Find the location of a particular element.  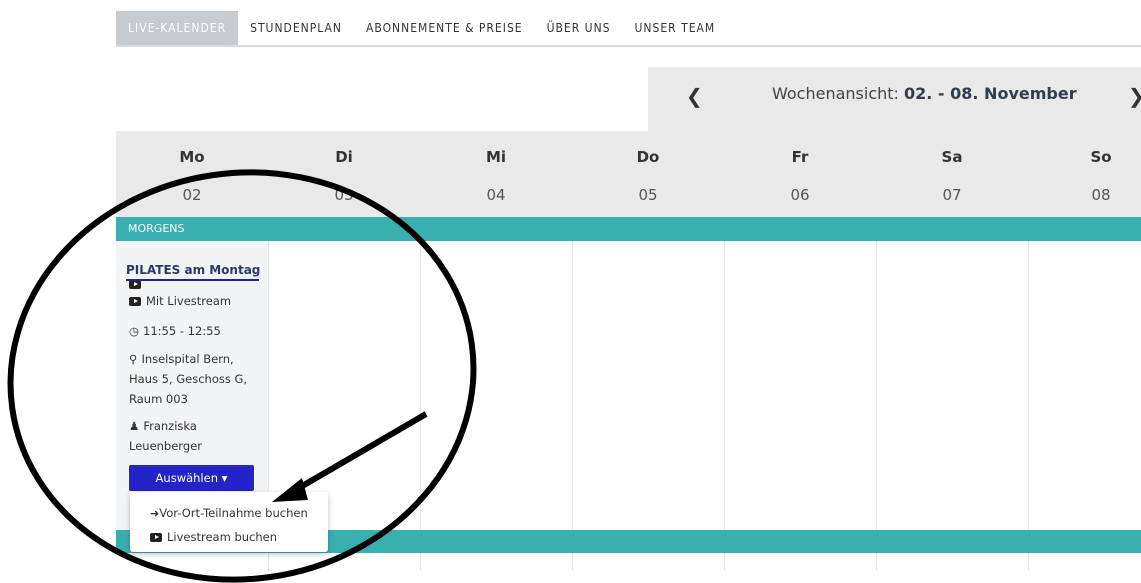

annotation-arrow-shaft is located at coordinates (359, 453).